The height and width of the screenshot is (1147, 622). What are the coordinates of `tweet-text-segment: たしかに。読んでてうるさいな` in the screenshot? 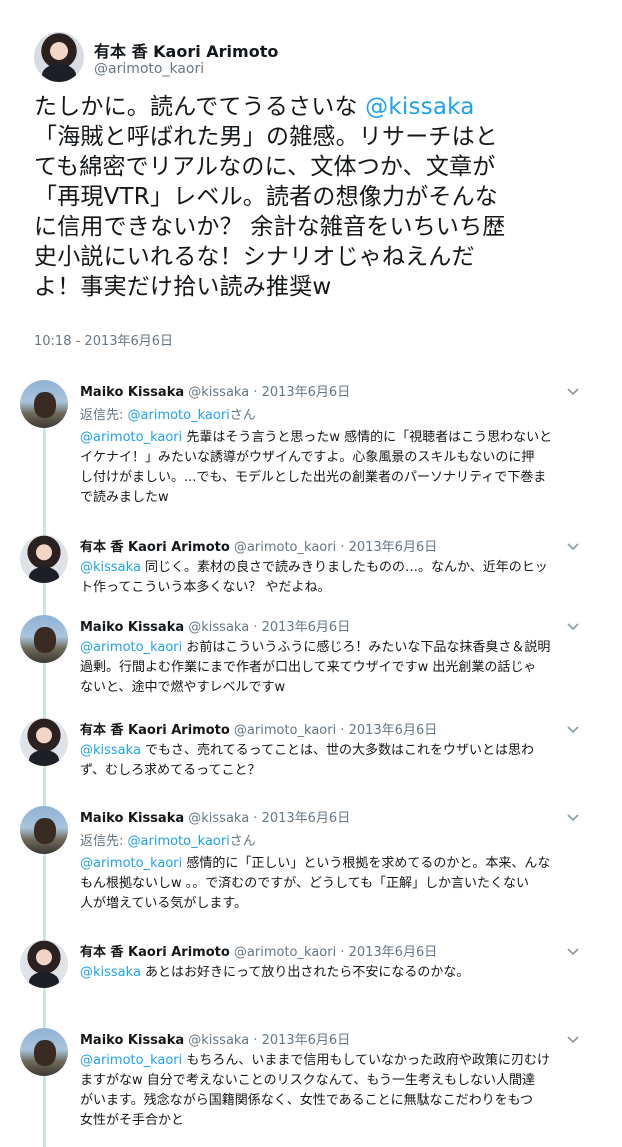 It's located at (200, 107).